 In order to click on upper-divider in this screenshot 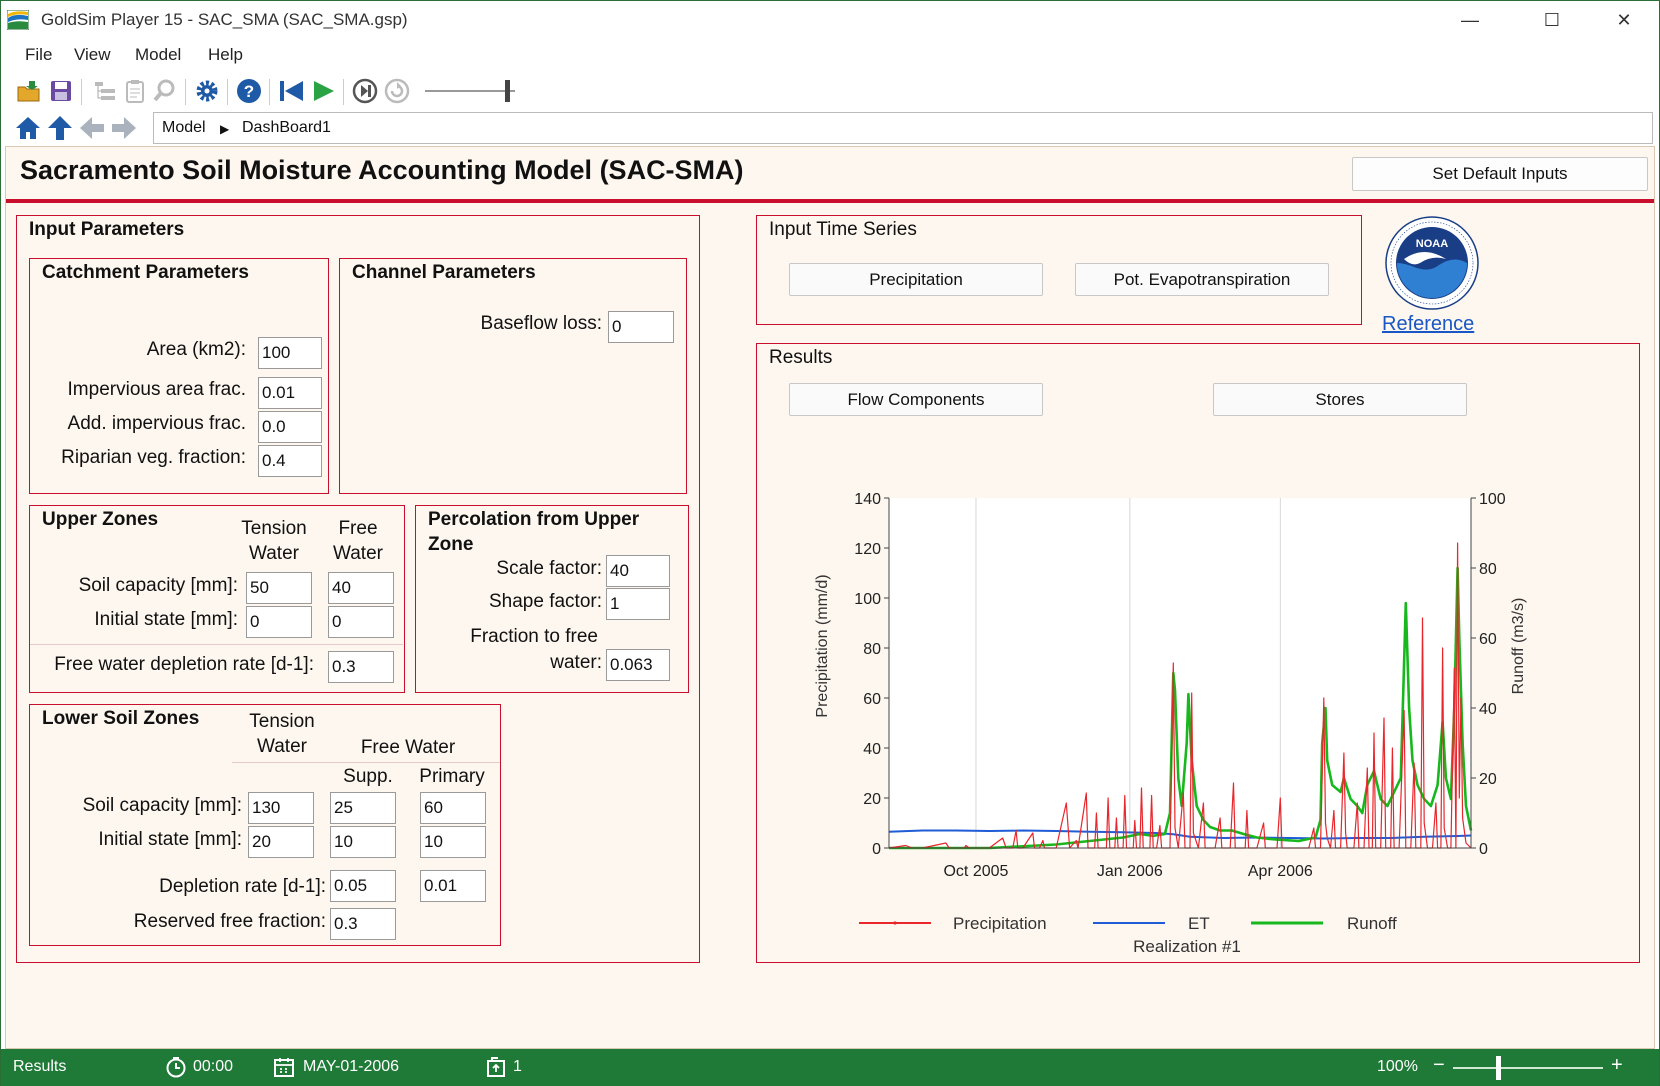, I will do `click(216, 644)`.